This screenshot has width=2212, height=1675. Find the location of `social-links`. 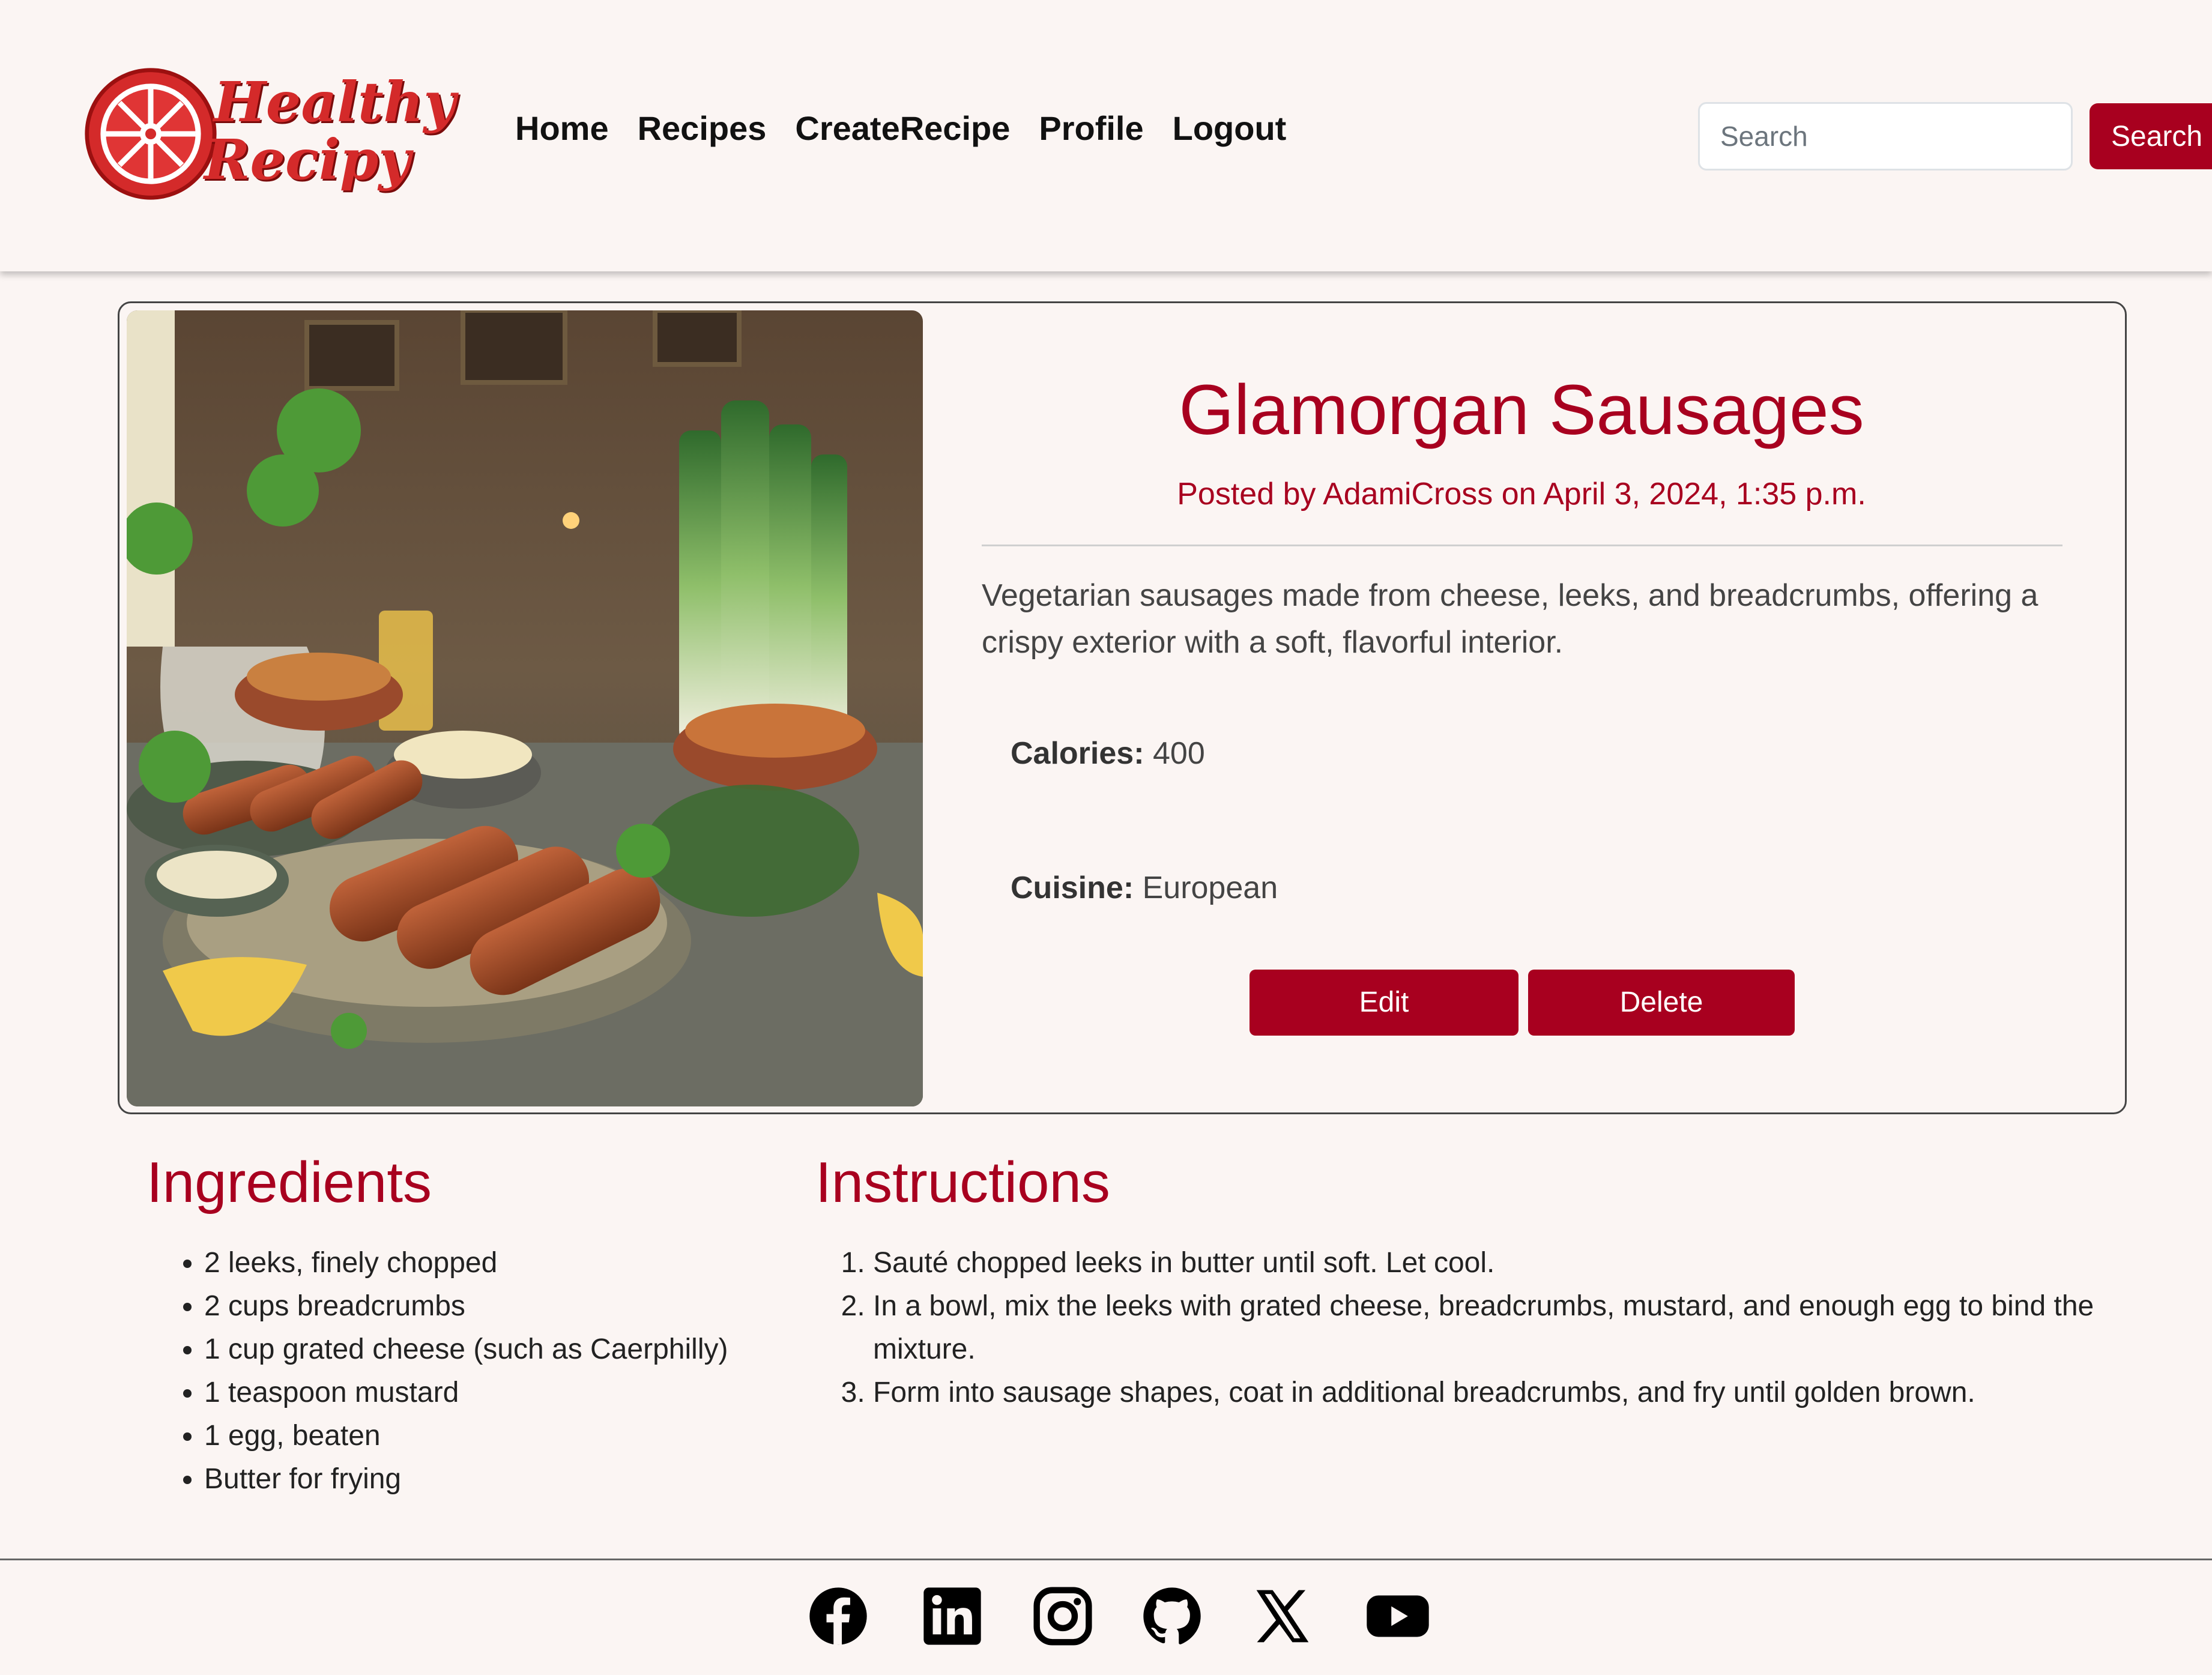

social-links is located at coordinates (1125, 1618).